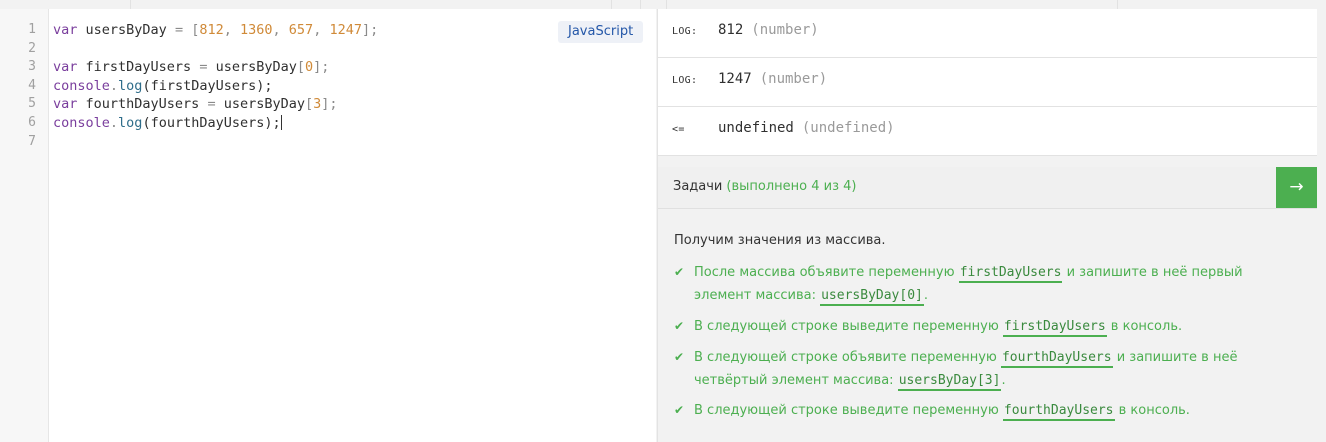  I want to click on text-cursor, so click(281, 123).